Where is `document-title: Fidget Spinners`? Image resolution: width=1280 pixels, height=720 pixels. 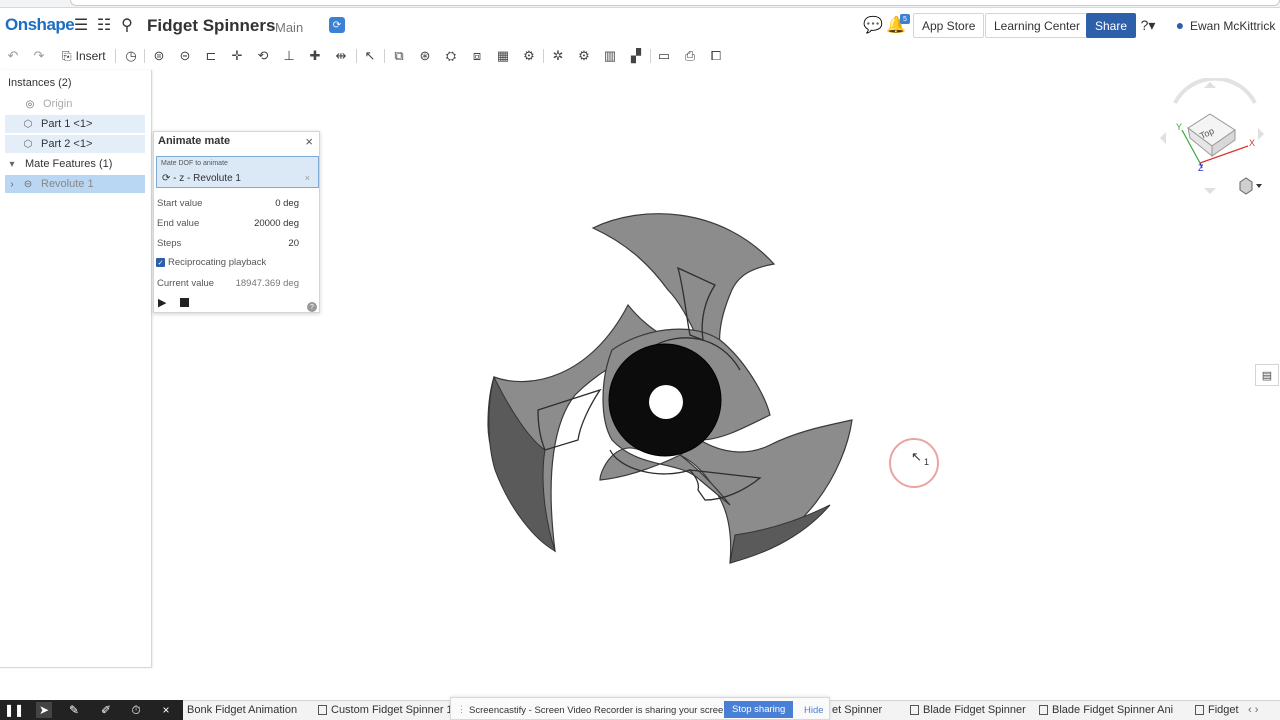 document-title: Fidget Spinners is located at coordinates (211, 26).